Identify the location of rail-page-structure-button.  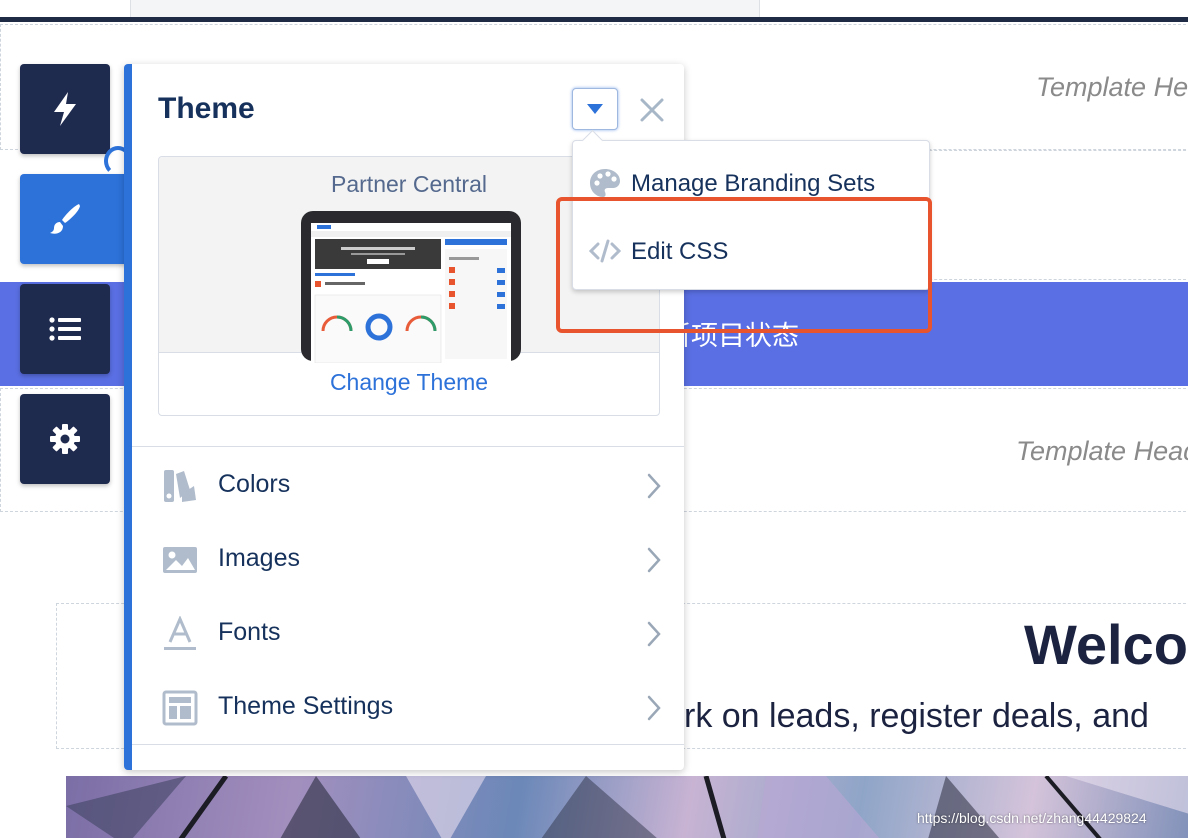
(65, 329).